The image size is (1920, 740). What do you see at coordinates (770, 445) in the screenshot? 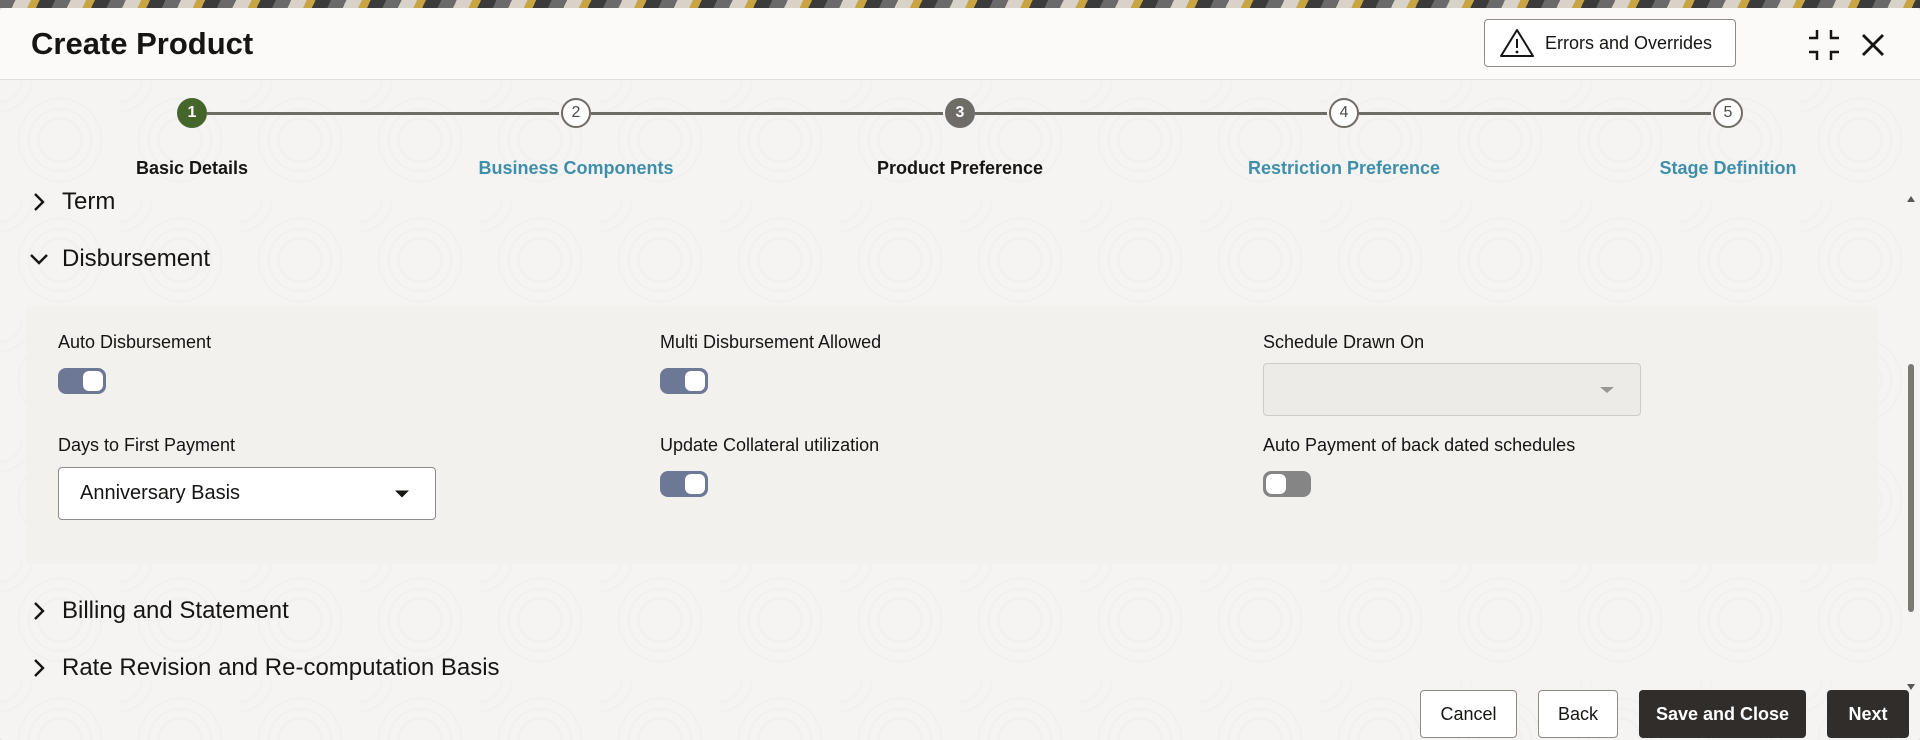
I see `update-collateral-label: Update Collateral utilization` at bounding box center [770, 445].